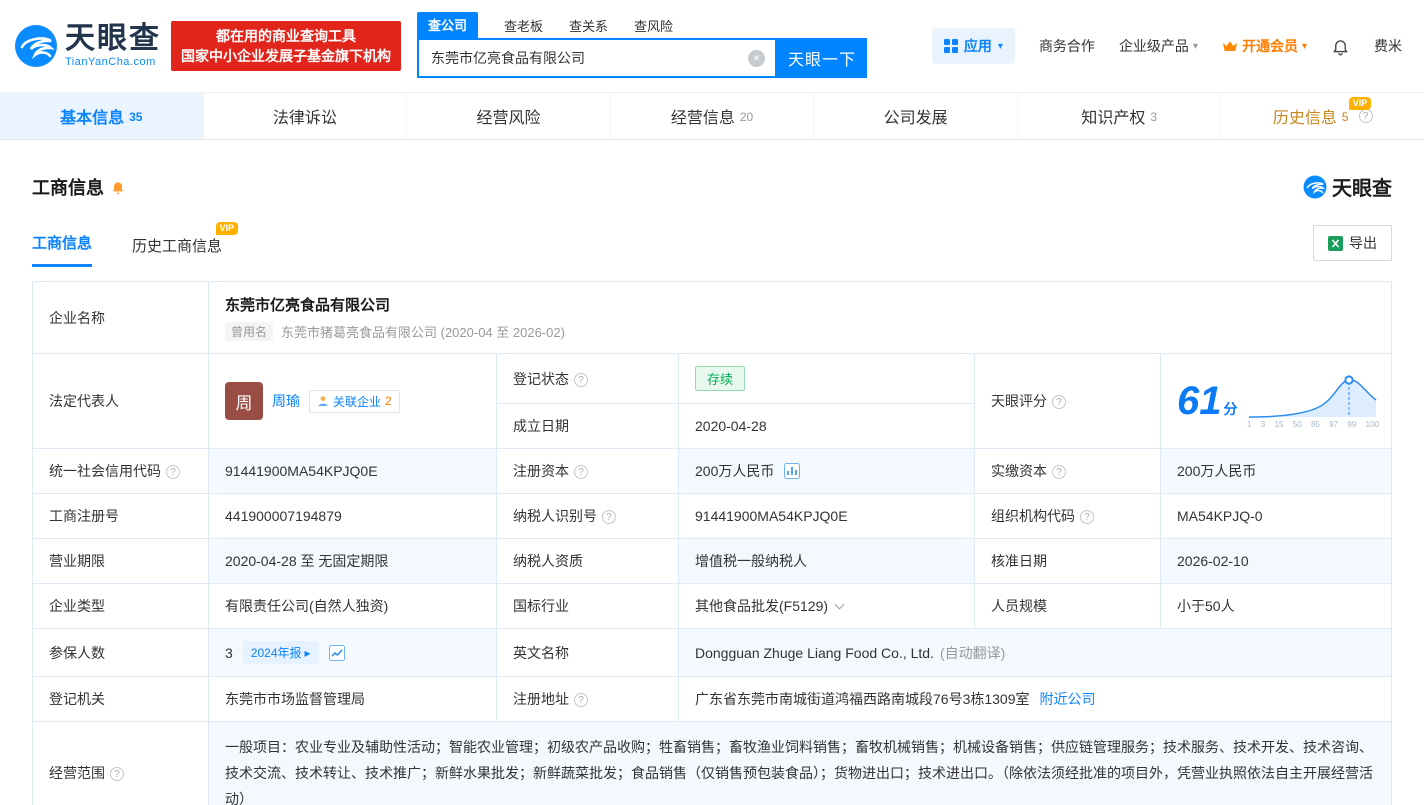 This screenshot has width=1424, height=805. I want to click on tianyancha-logo: 天眼查 TianYanCha.com, so click(87, 46).